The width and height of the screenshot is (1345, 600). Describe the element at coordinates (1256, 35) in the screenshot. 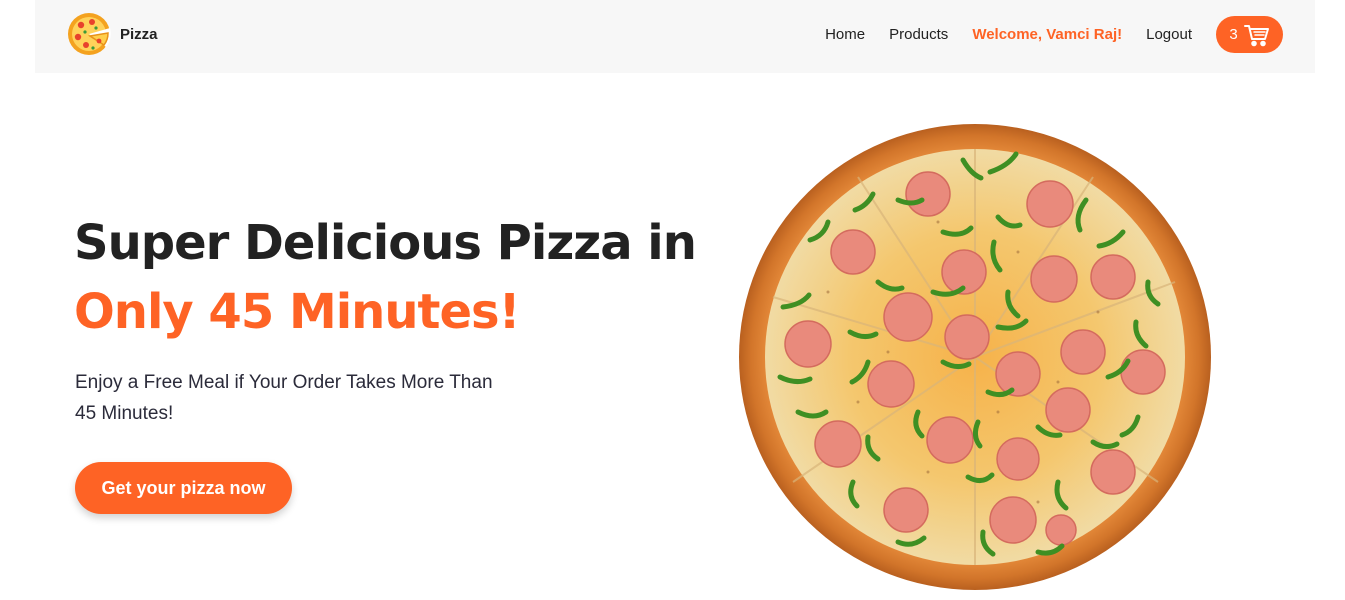

I see `cart-icon` at that location.